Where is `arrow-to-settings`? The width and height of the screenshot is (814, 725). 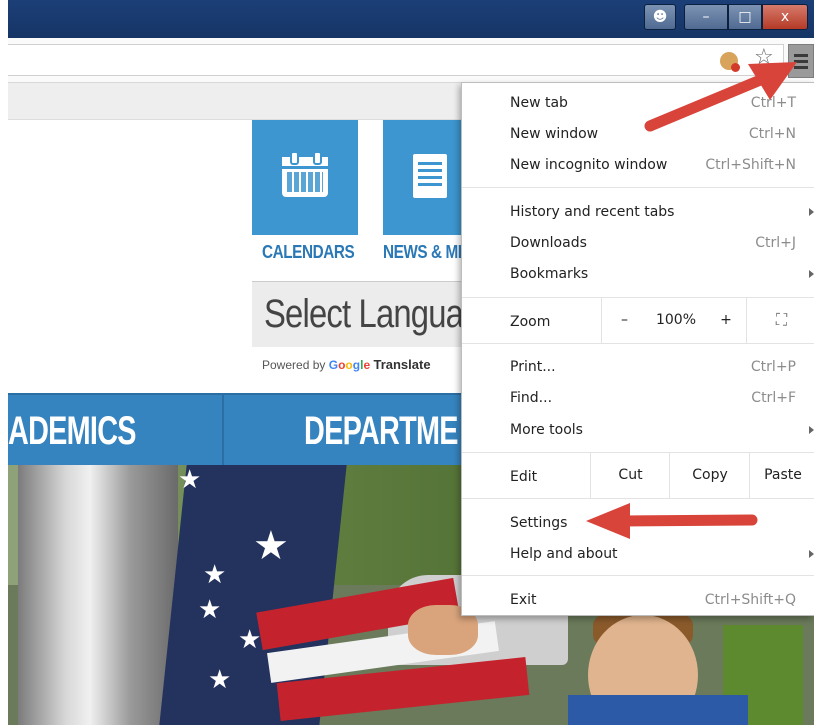 arrow-to-settings is located at coordinates (672, 521).